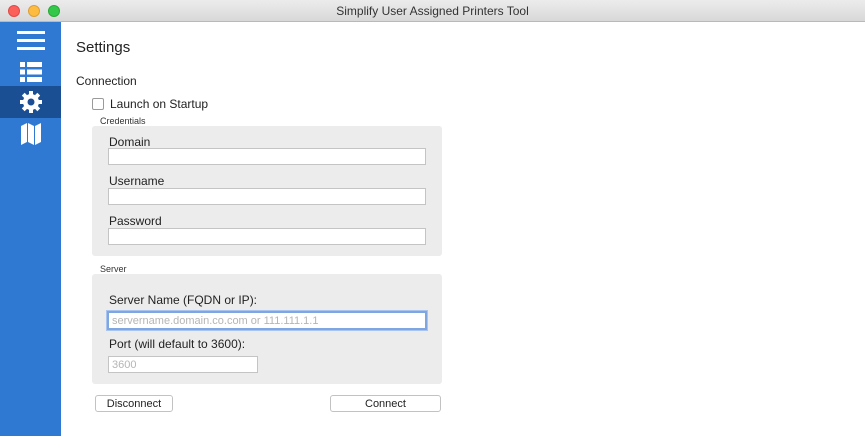  I want to click on launch-on-startup-checkbox, so click(98, 104).